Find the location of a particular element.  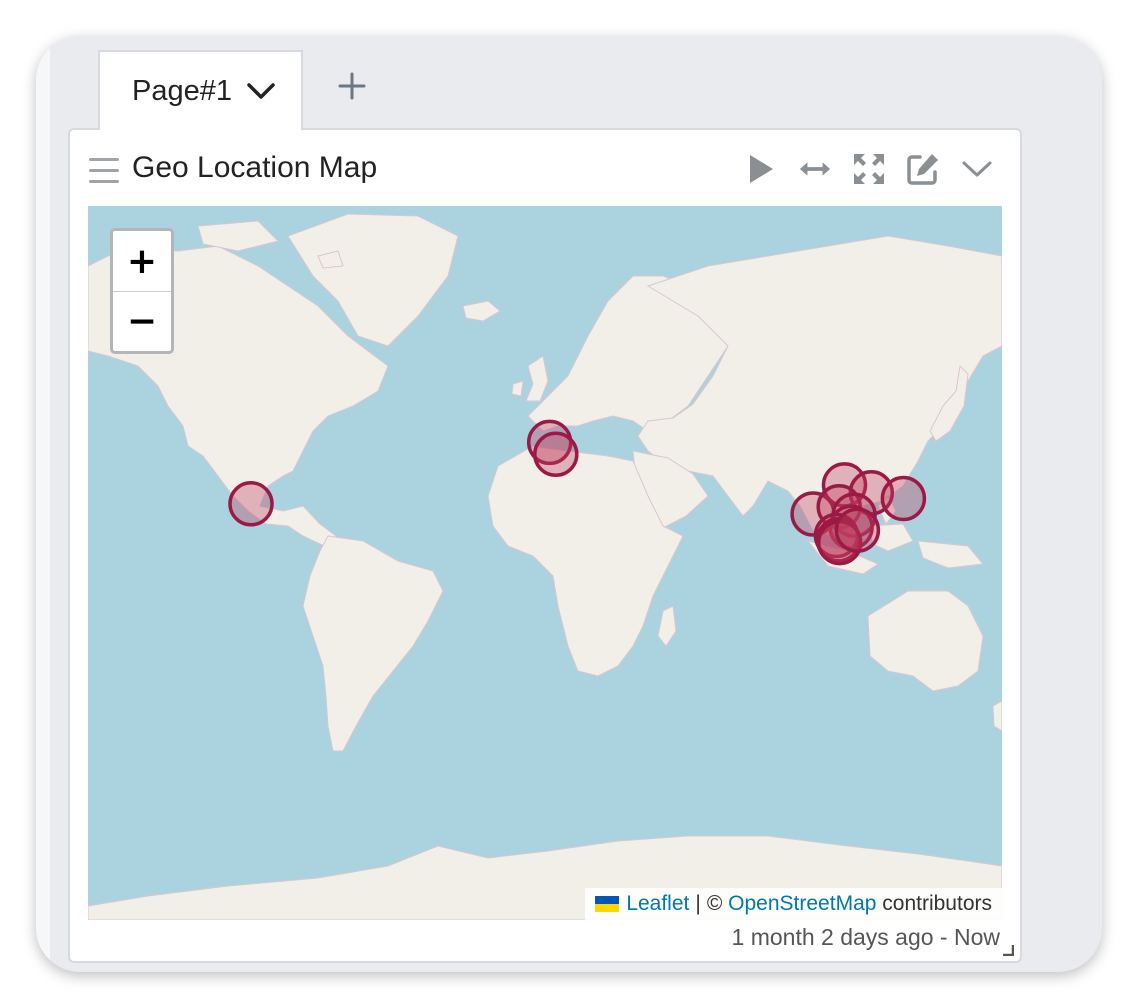

edit-icon is located at coordinates (923, 169).